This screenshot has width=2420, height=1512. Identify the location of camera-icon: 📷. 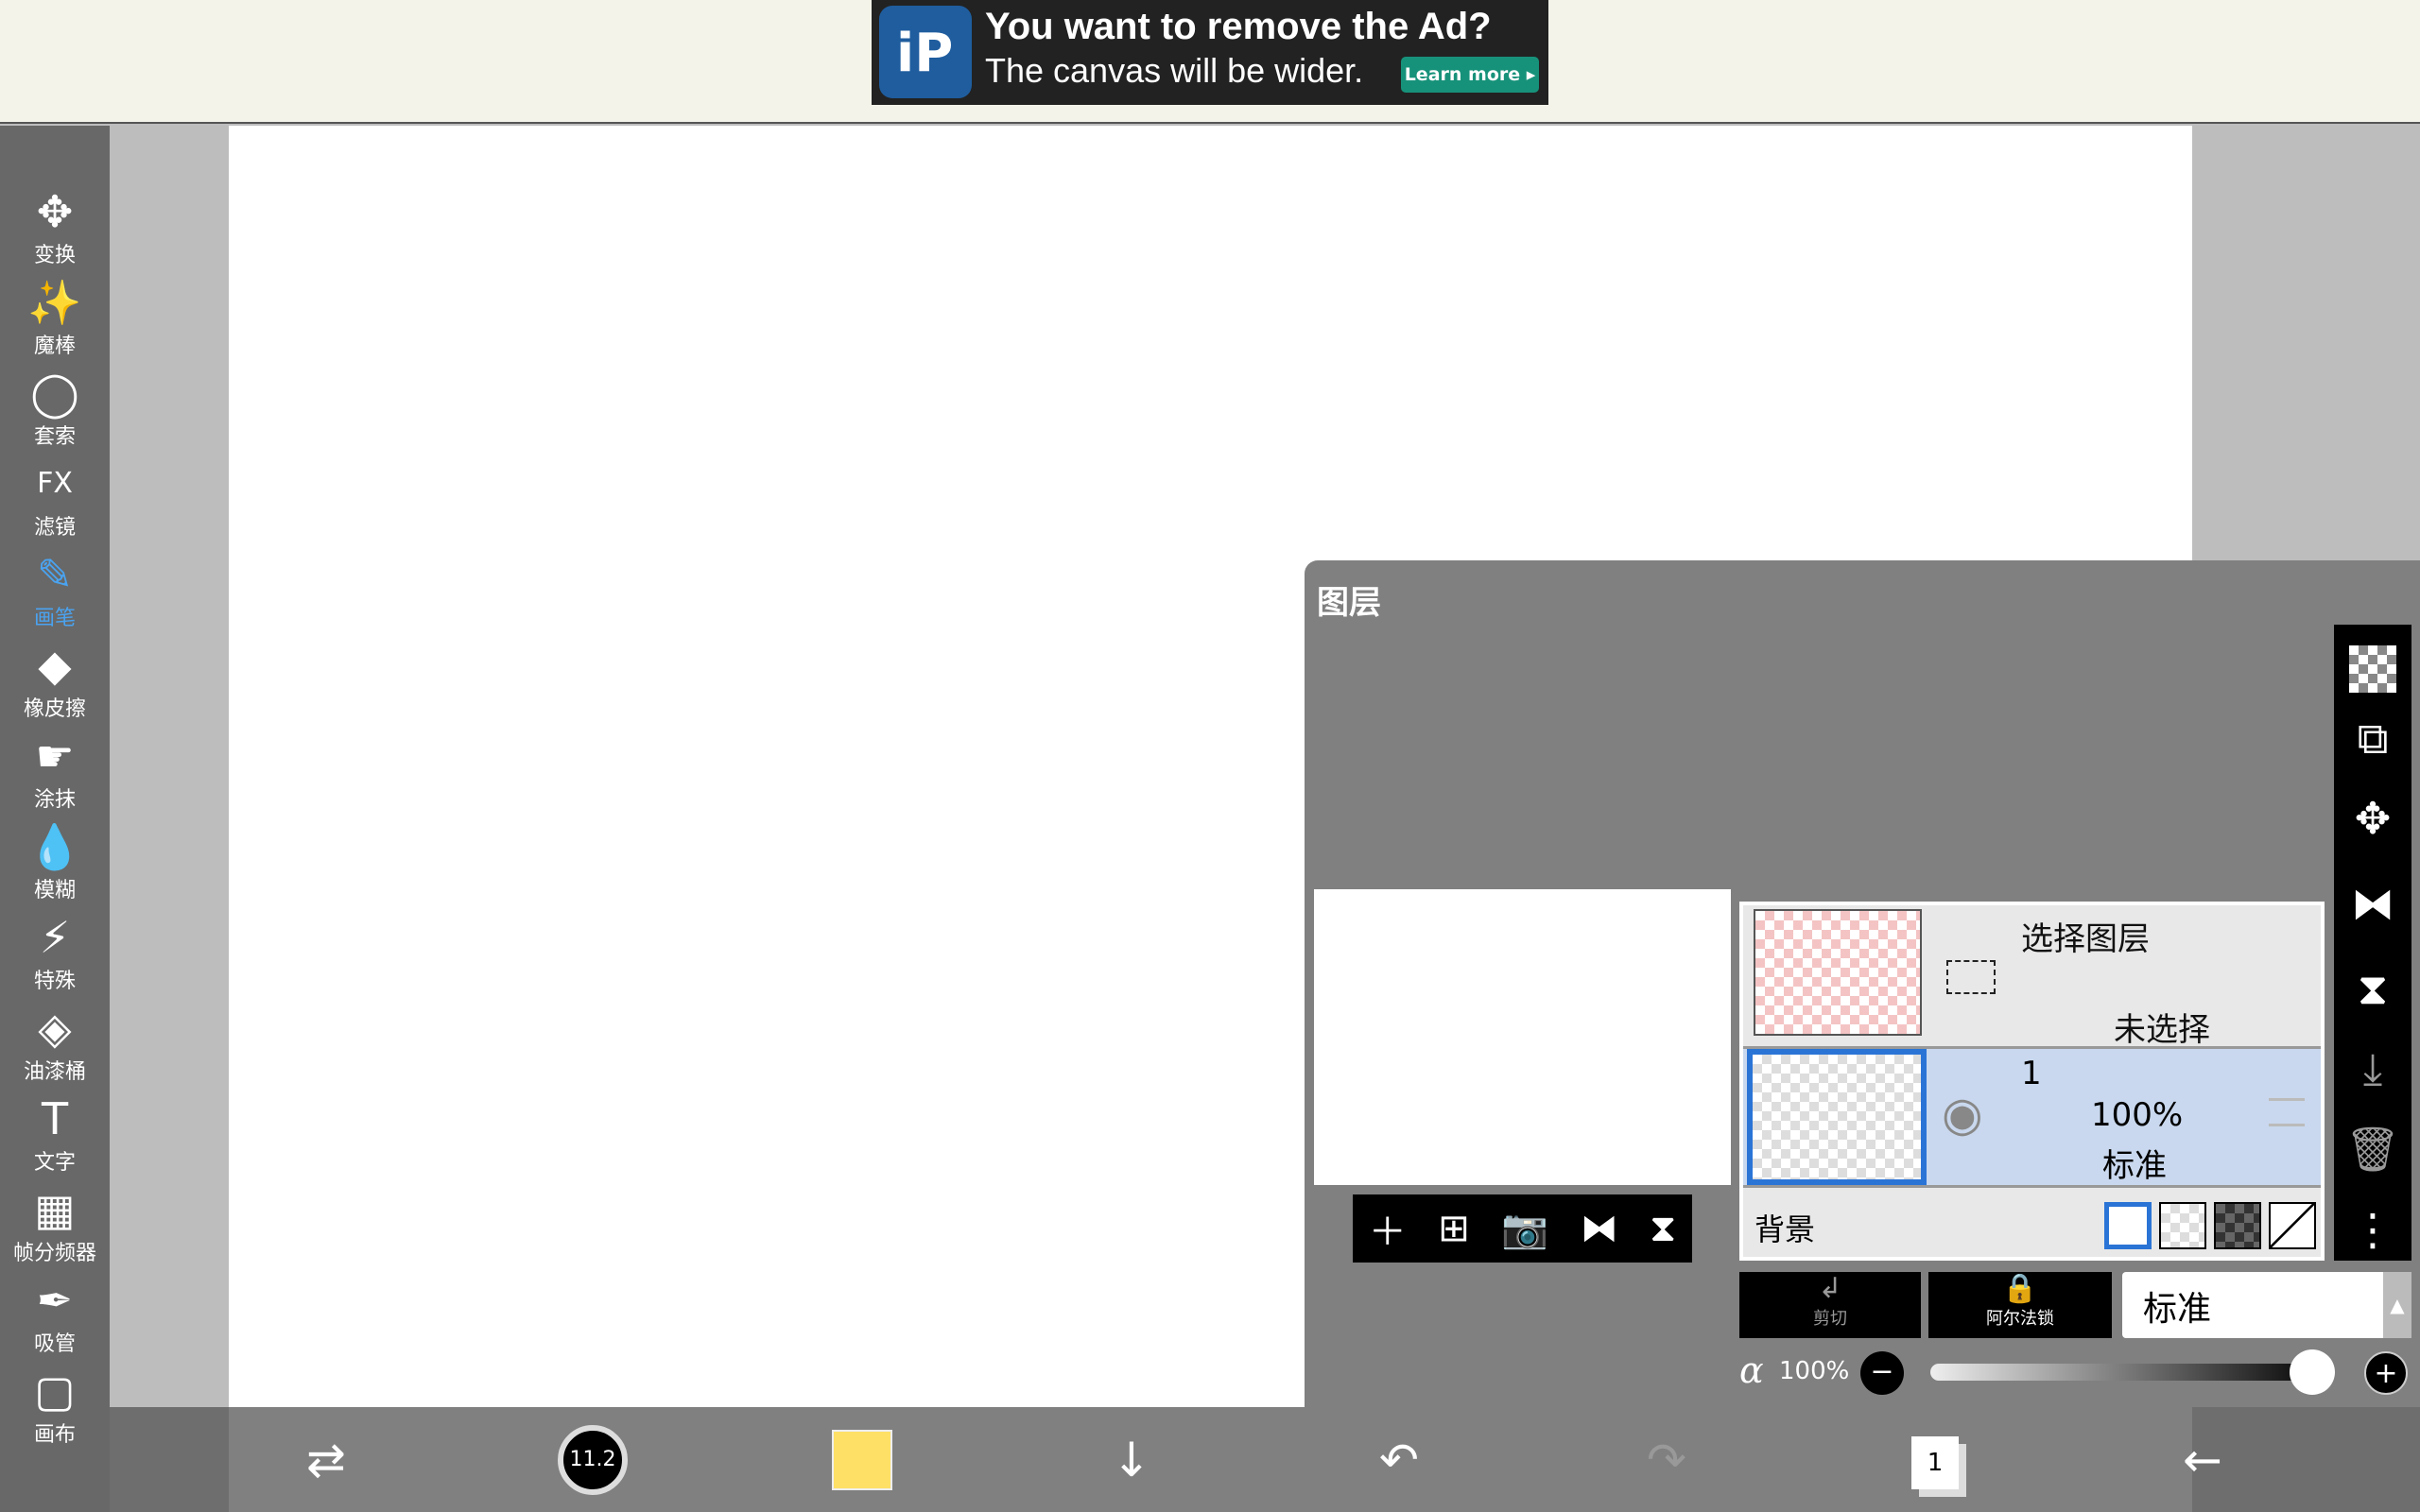
(1524, 1229).